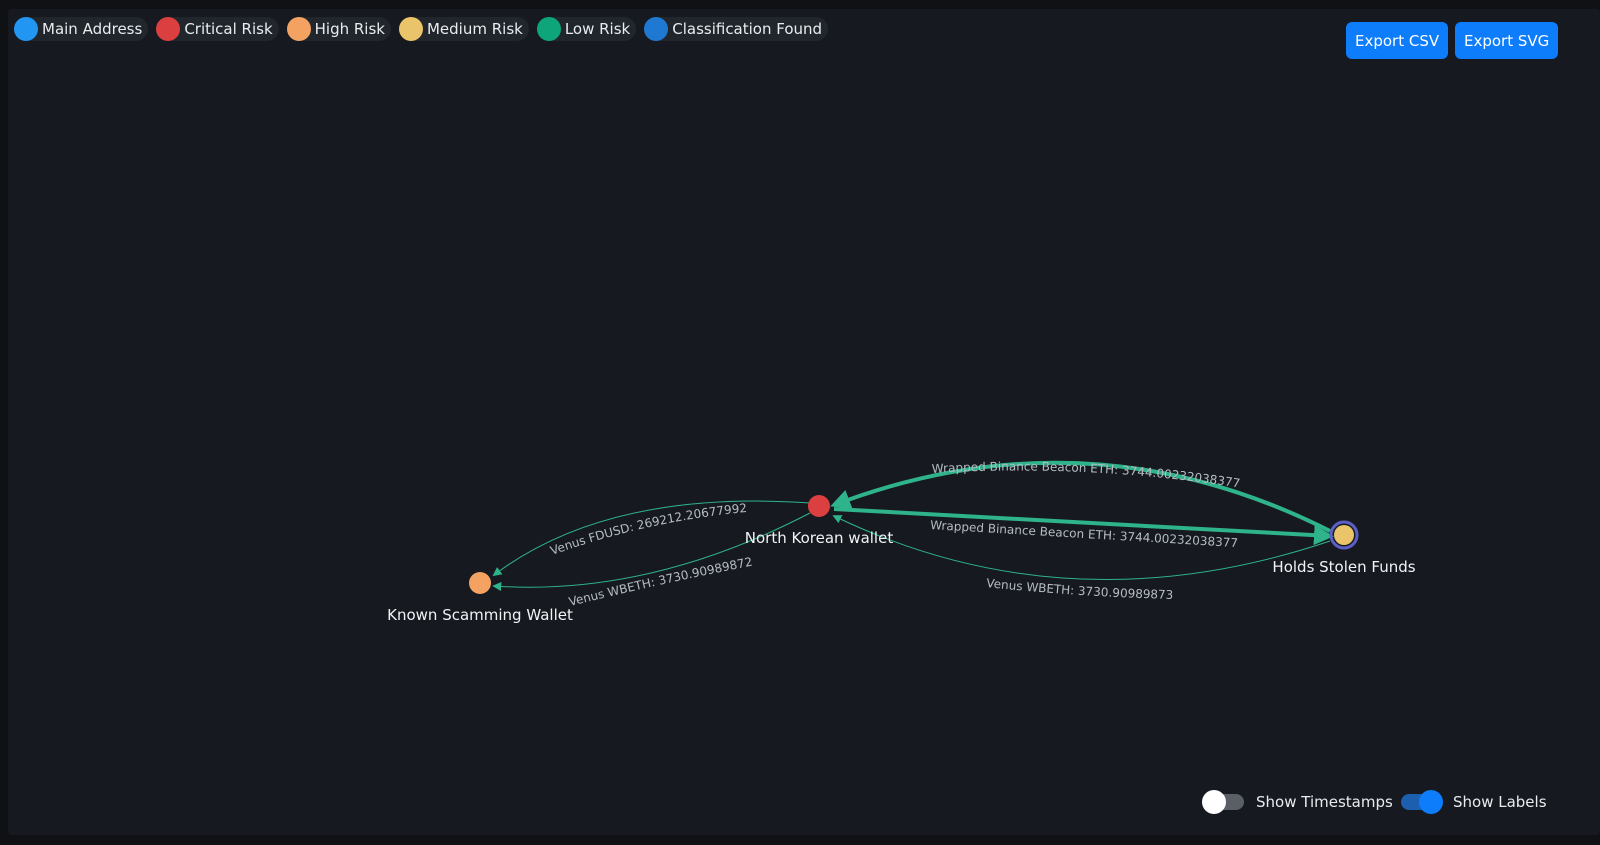 This screenshot has width=1600, height=845. I want to click on node-circle-high, so click(480, 583).